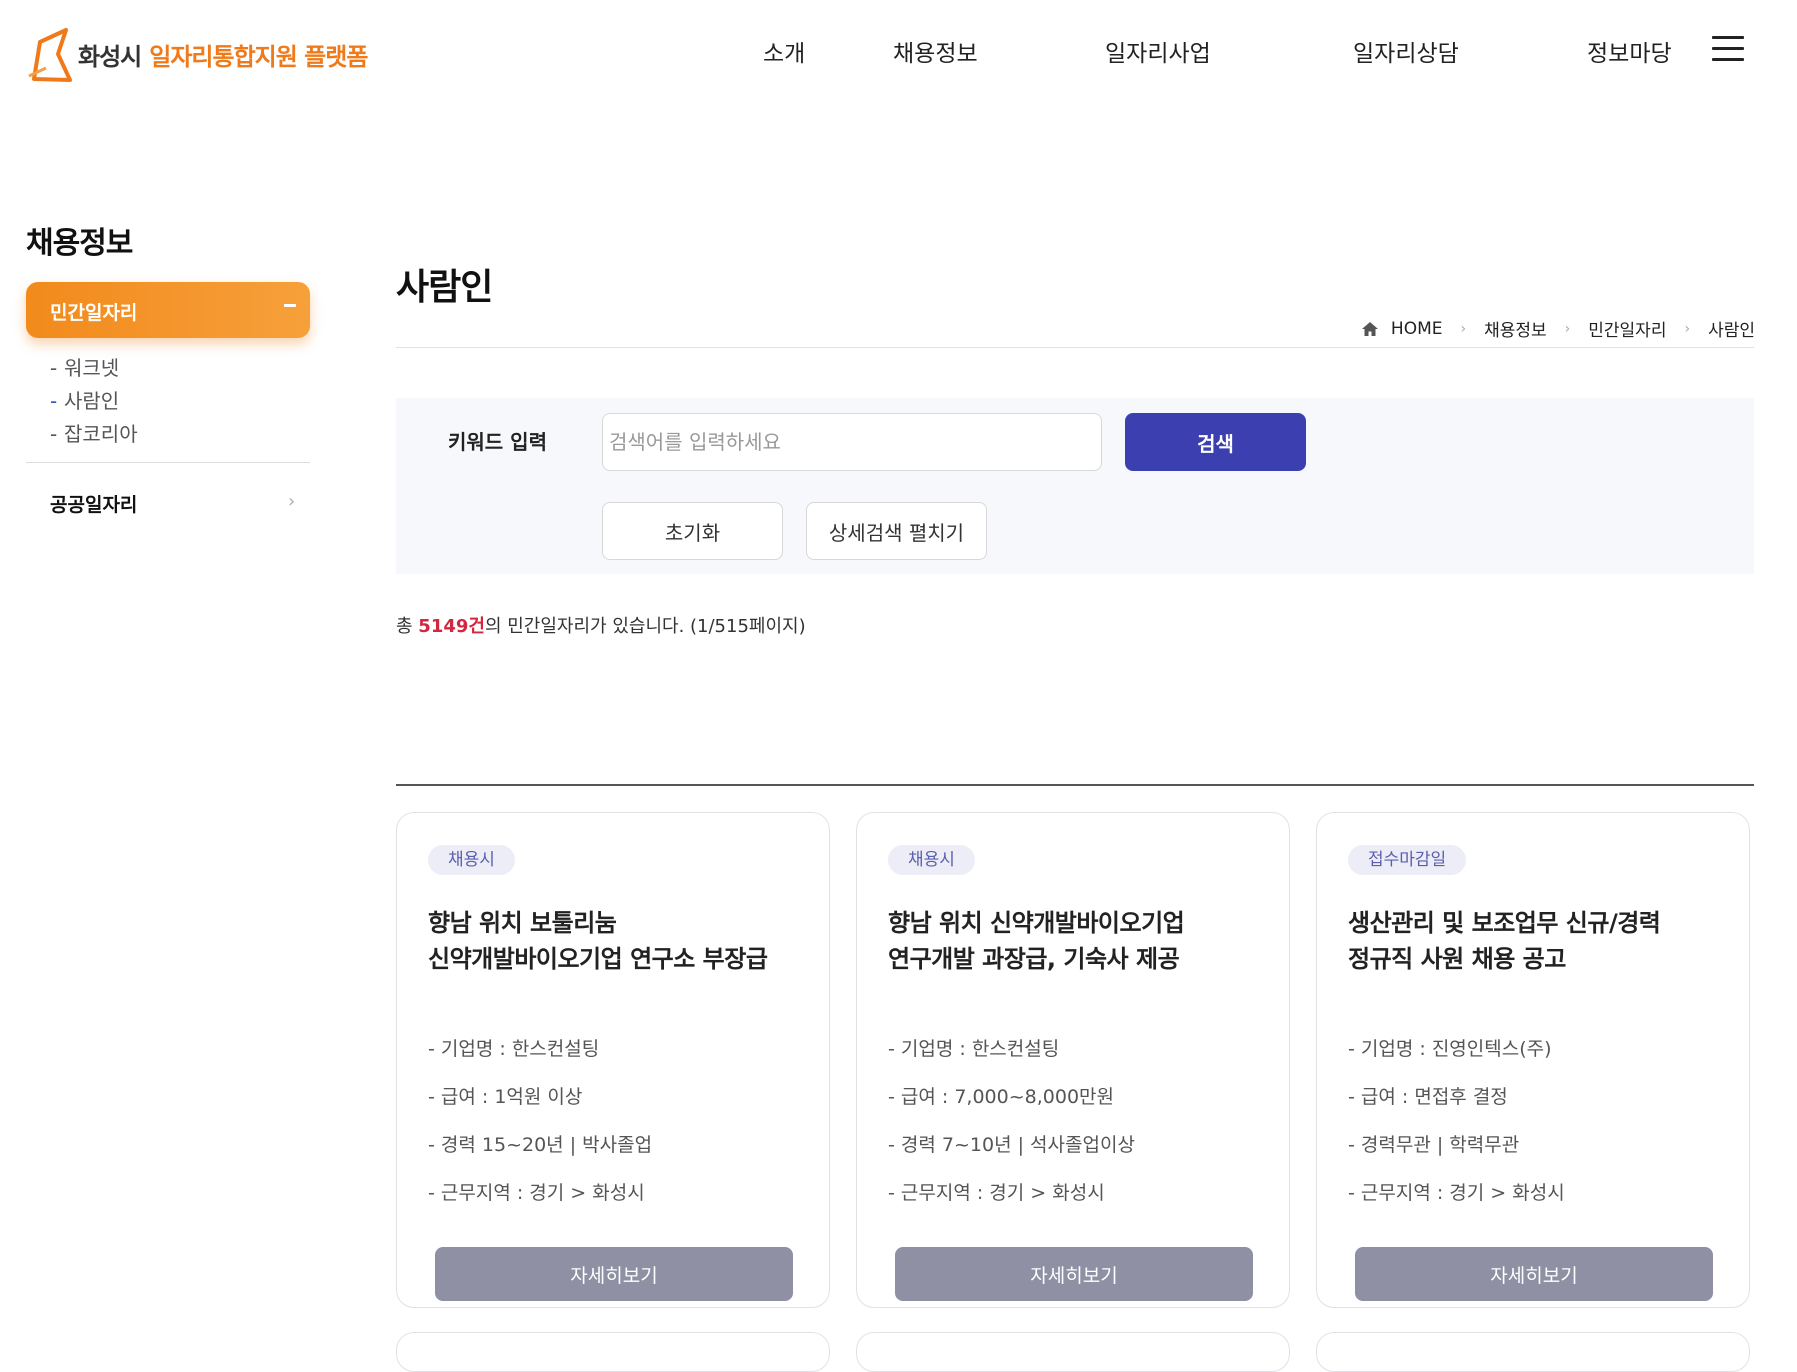 The image size is (1797, 1372). Describe the element at coordinates (540, 1145) in the screenshot. I see `career: - 경력 15~20년 | 박사졸업` at that location.